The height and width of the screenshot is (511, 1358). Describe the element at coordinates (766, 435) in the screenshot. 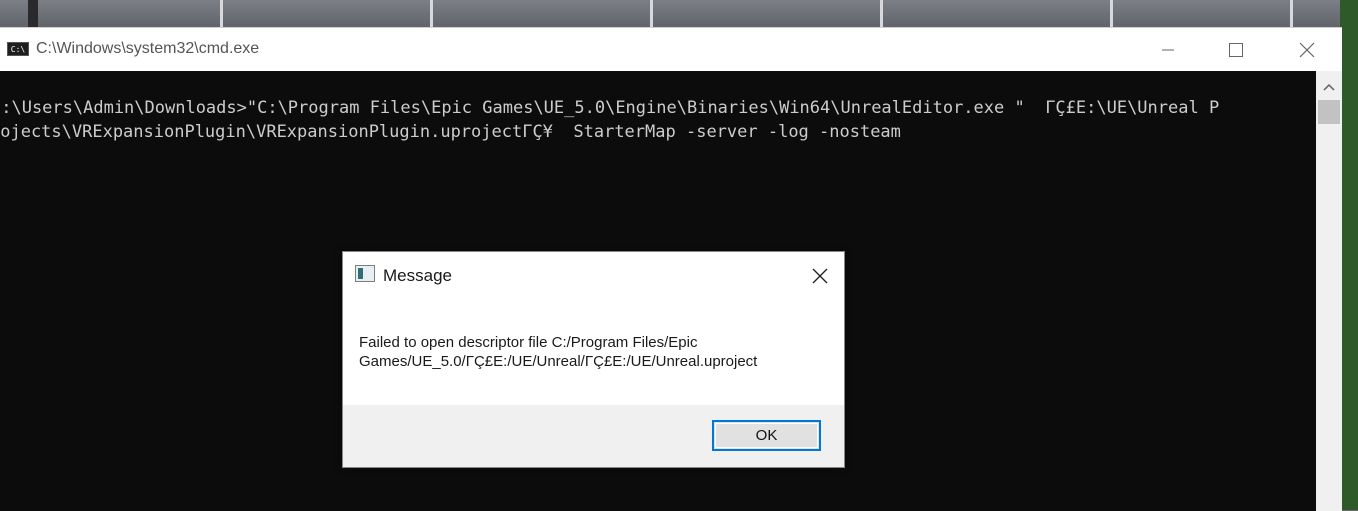

I see `ok-button: OK` at that location.